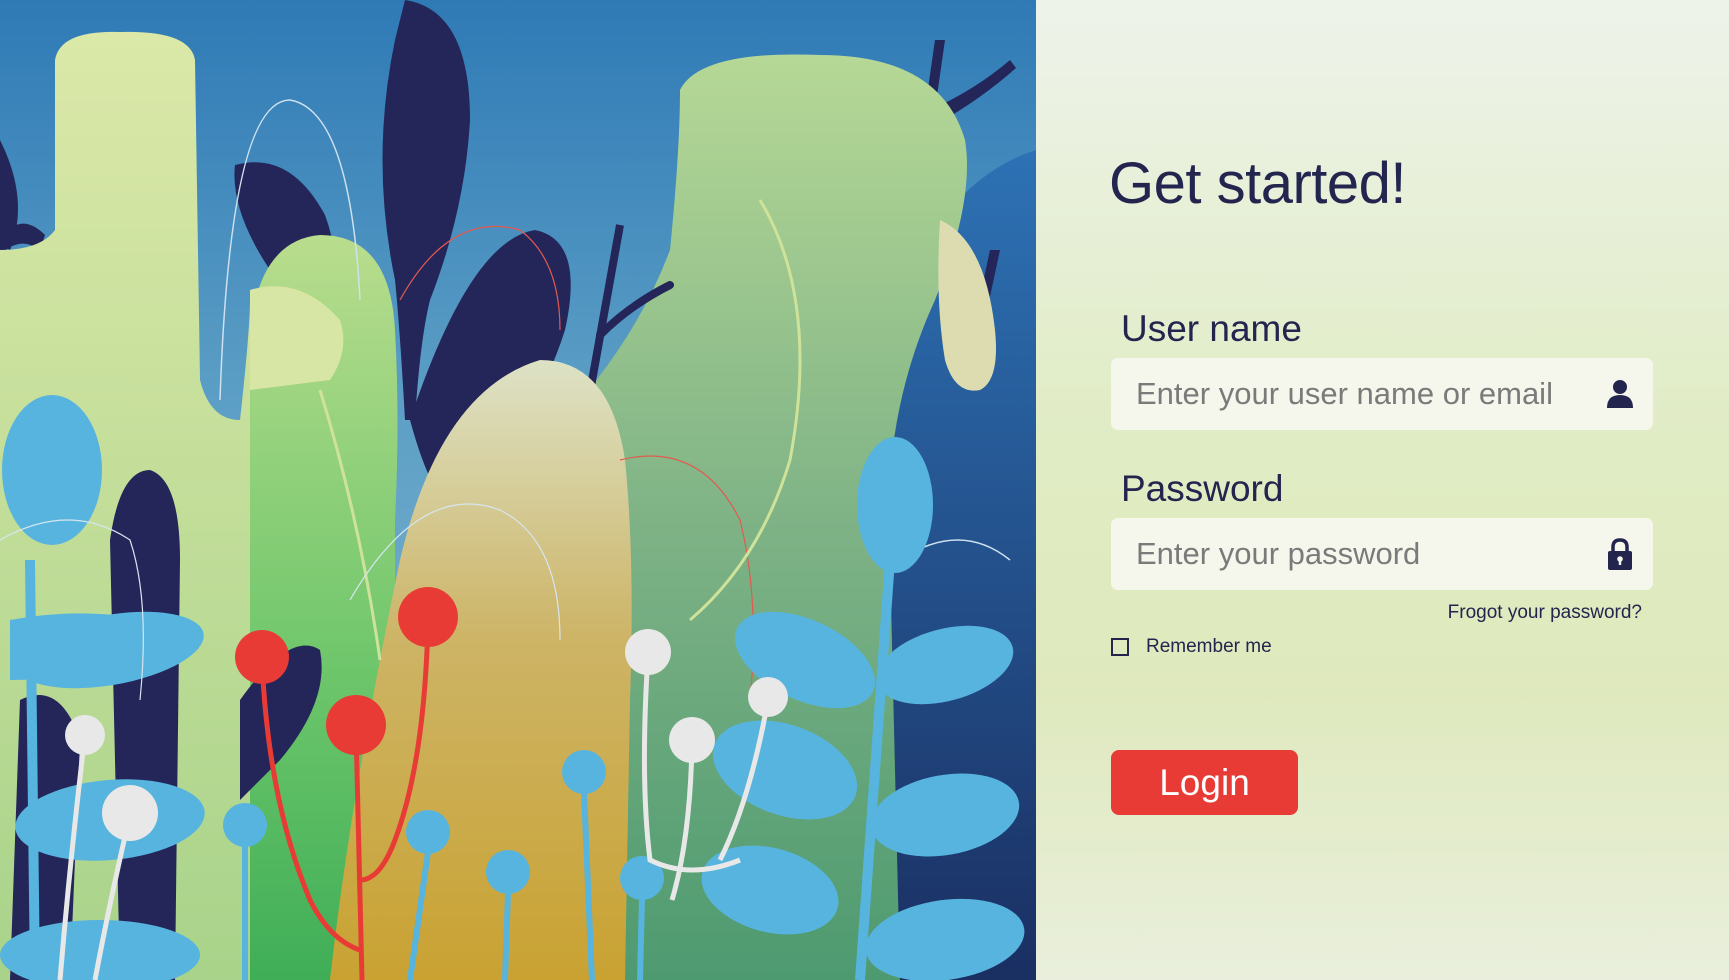 Image resolution: width=1729 pixels, height=980 pixels. I want to click on username-label: User name, so click(1211, 328).